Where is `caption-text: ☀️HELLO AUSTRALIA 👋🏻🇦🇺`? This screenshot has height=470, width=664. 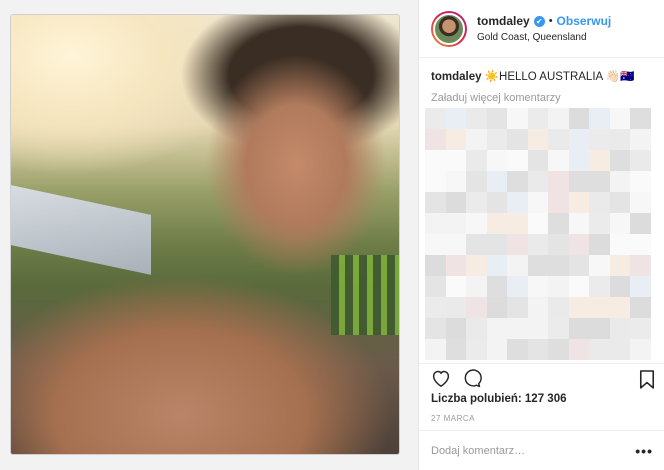
caption-text: ☀️HELLO AUSTRALIA 👋🏻🇦🇺 is located at coordinates (558, 77).